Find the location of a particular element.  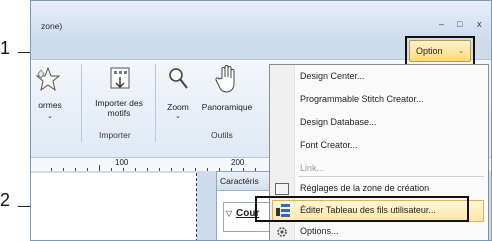

star-icon is located at coordinates (48, 79).